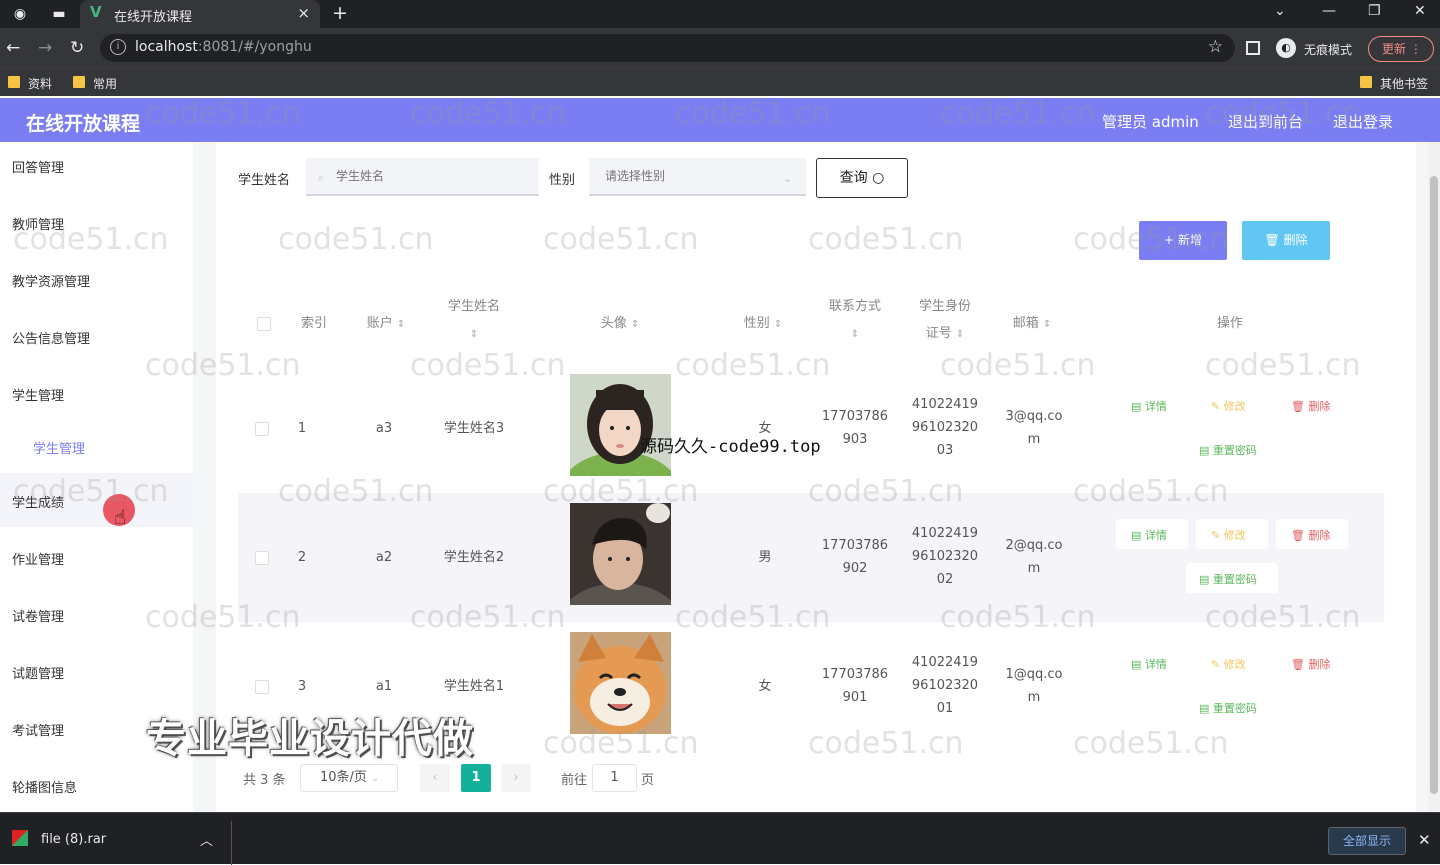 The image size is (1440, 865). I want to click on bookmark-star-icon: ☆, so click(1215, 47).